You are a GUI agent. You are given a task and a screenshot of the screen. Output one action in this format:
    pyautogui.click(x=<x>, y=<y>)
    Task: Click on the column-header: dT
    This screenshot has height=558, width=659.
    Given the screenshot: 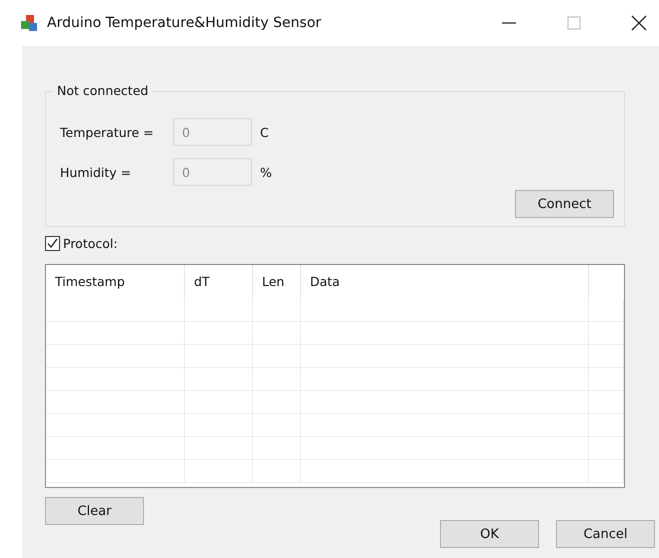 What is the action you would take?
    pyautogui.click(x=219, y=282)
    